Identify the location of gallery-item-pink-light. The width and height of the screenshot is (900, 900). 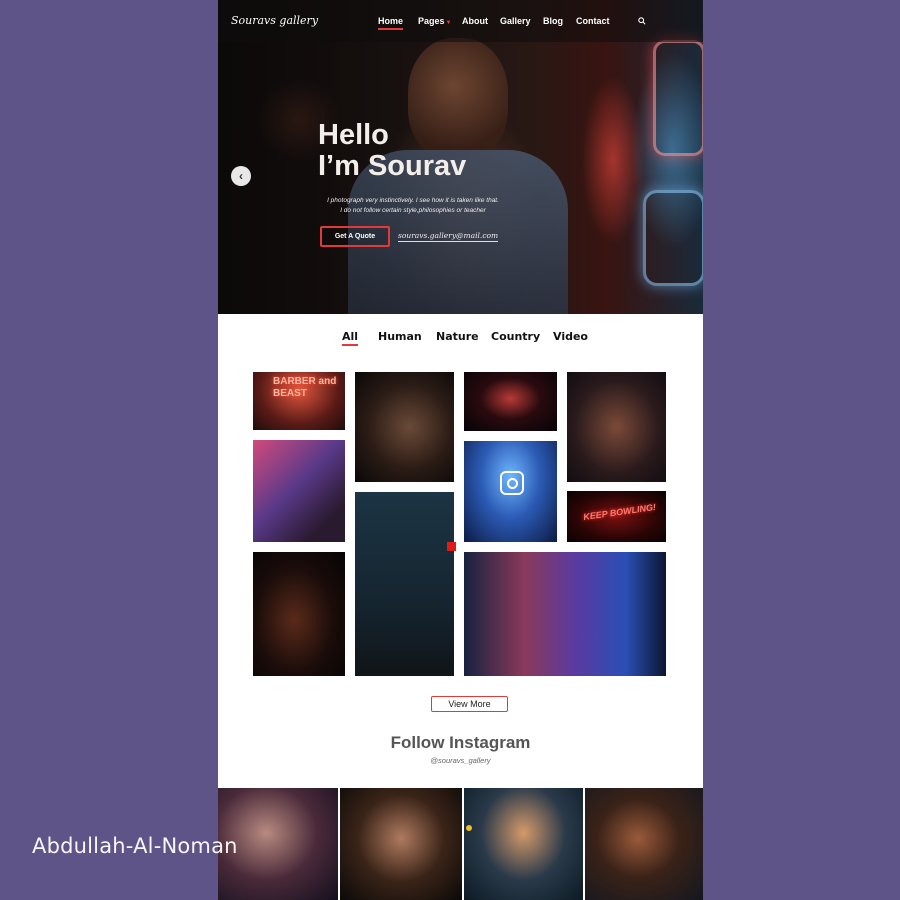
(299, 491).